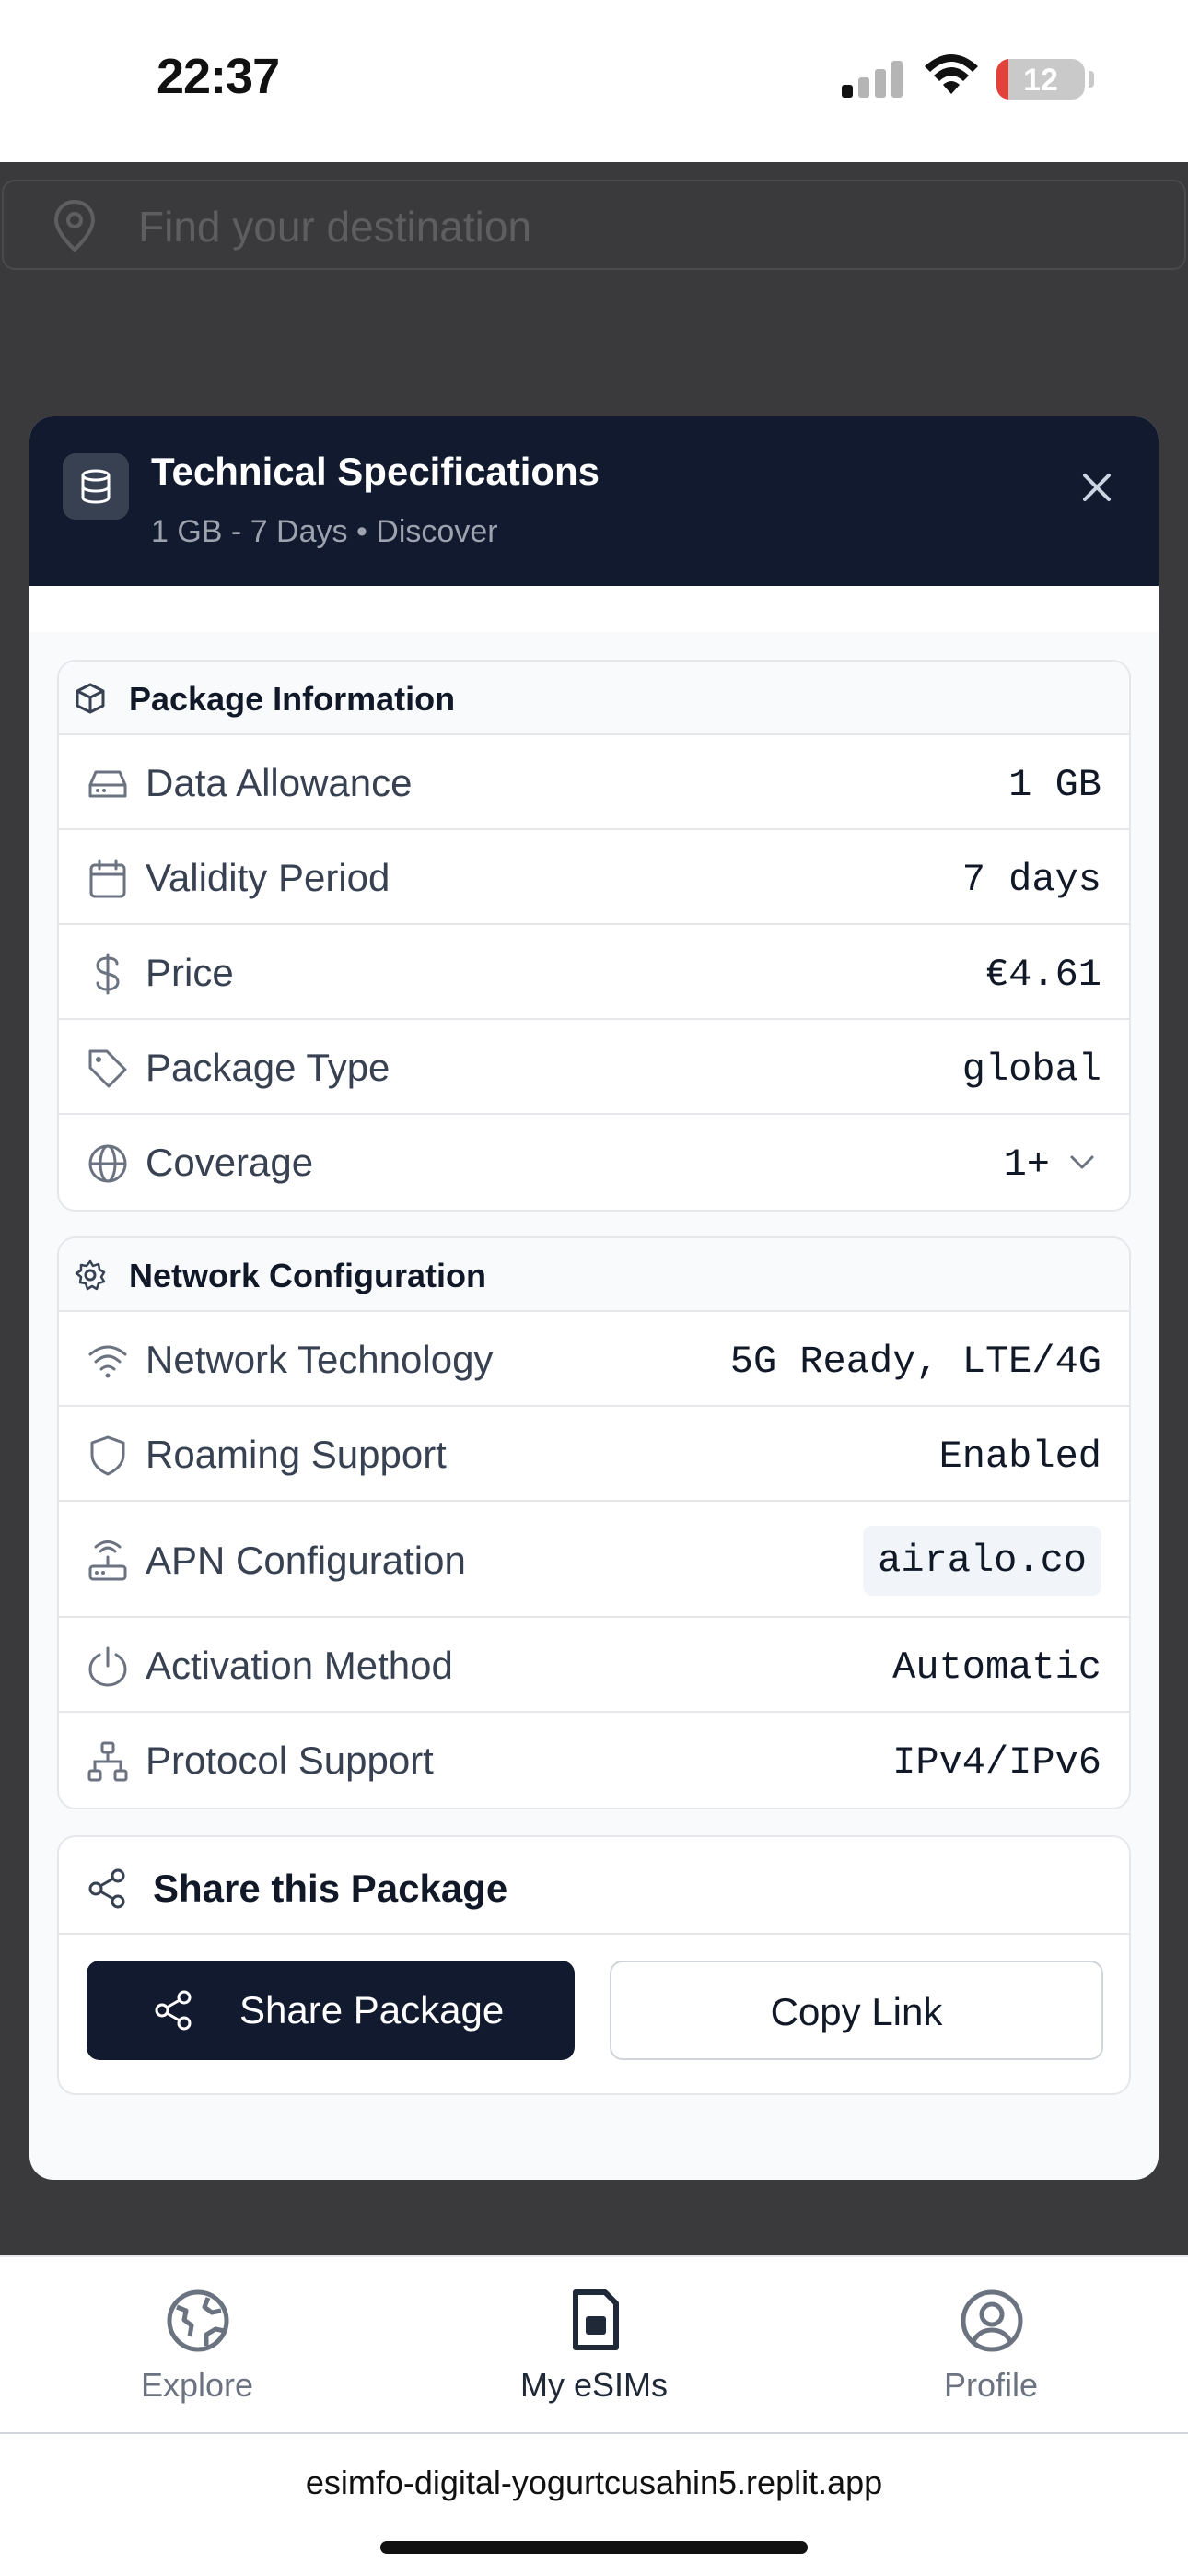  Describe the element at coordinates (594, 1067) in the screenshot. I see `spec-row-package-type: Package Type global` at that location.